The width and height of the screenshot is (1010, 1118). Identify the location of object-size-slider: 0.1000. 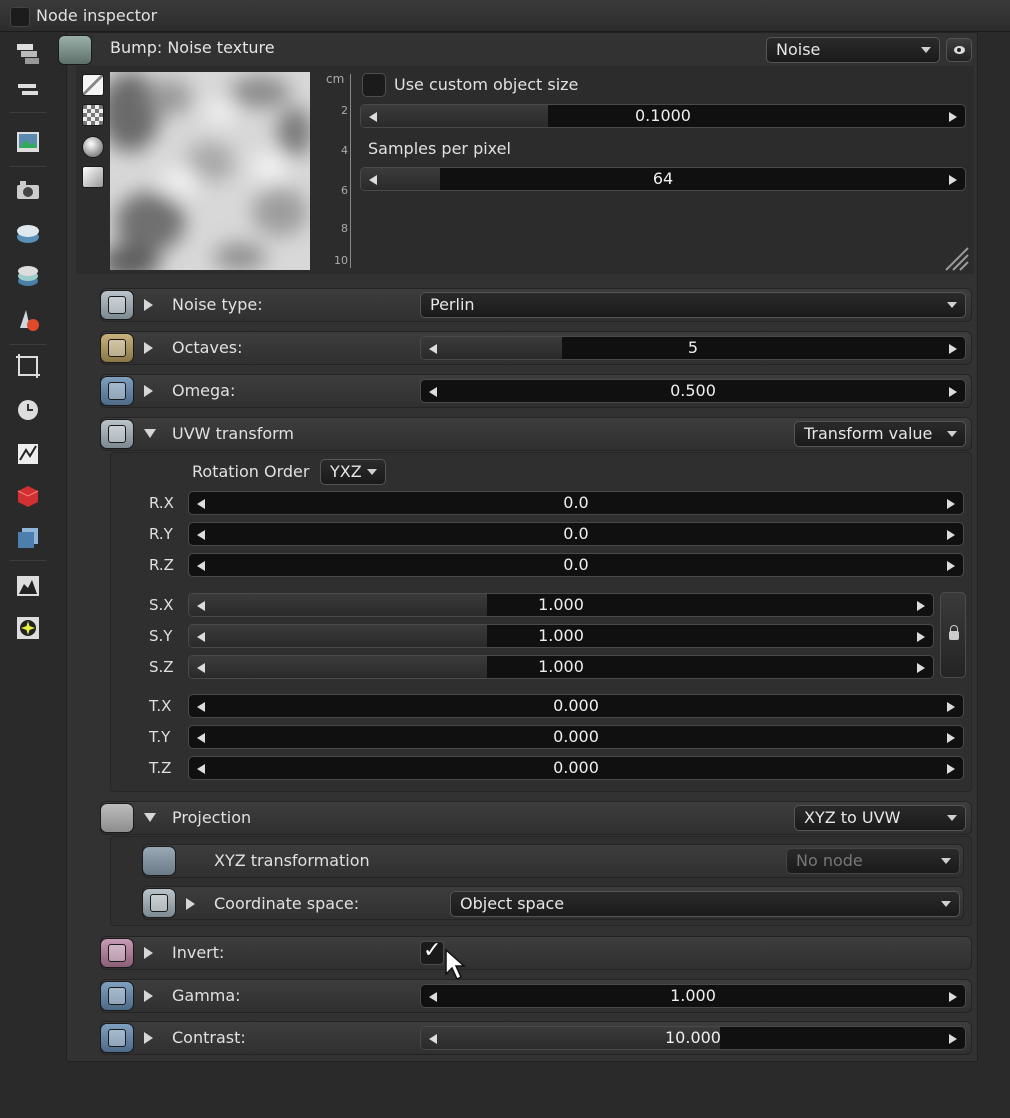
(663, 116).